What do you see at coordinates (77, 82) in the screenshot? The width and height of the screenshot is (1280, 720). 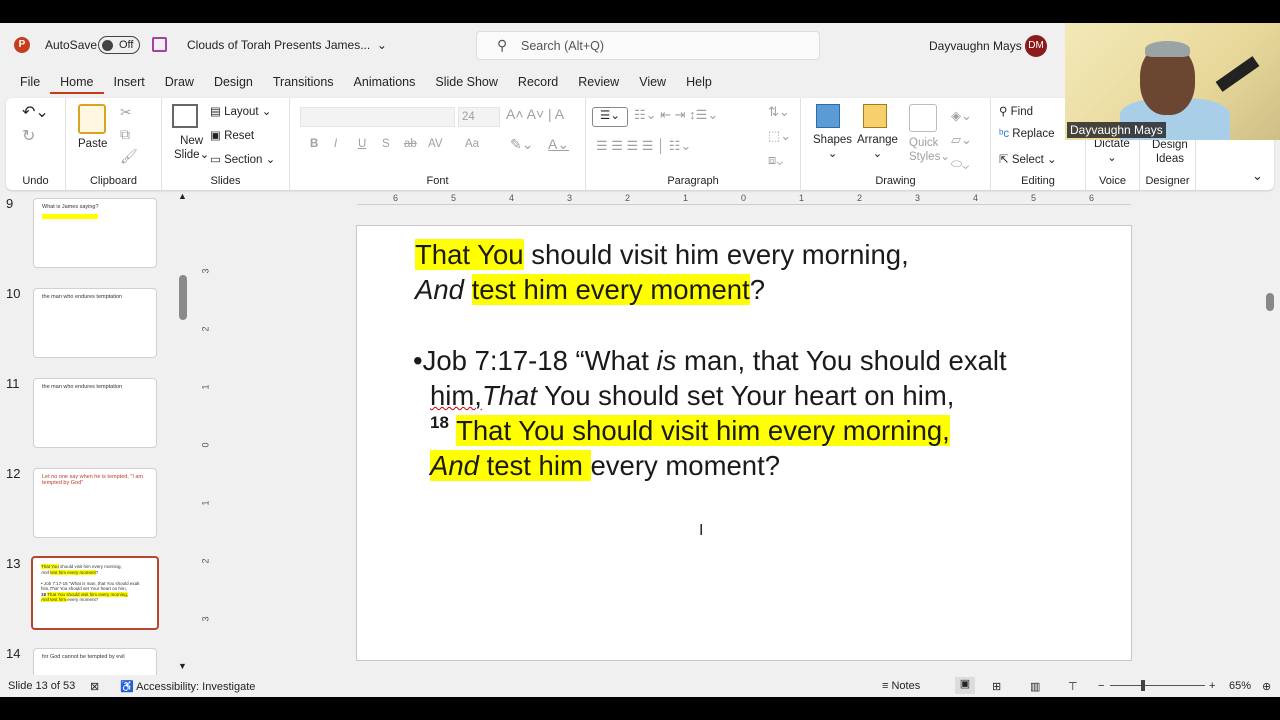 I see `tab-home: Home` at bounding box center [77, 82].